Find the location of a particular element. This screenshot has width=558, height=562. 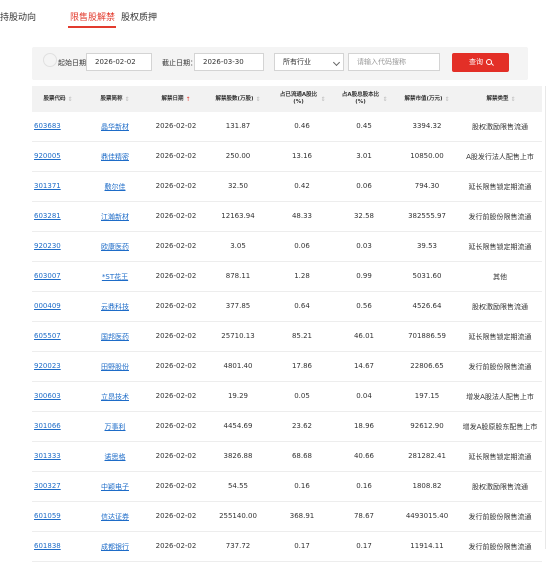

float-ratio-cell: 48.33 is located at coordinates (302, 216).